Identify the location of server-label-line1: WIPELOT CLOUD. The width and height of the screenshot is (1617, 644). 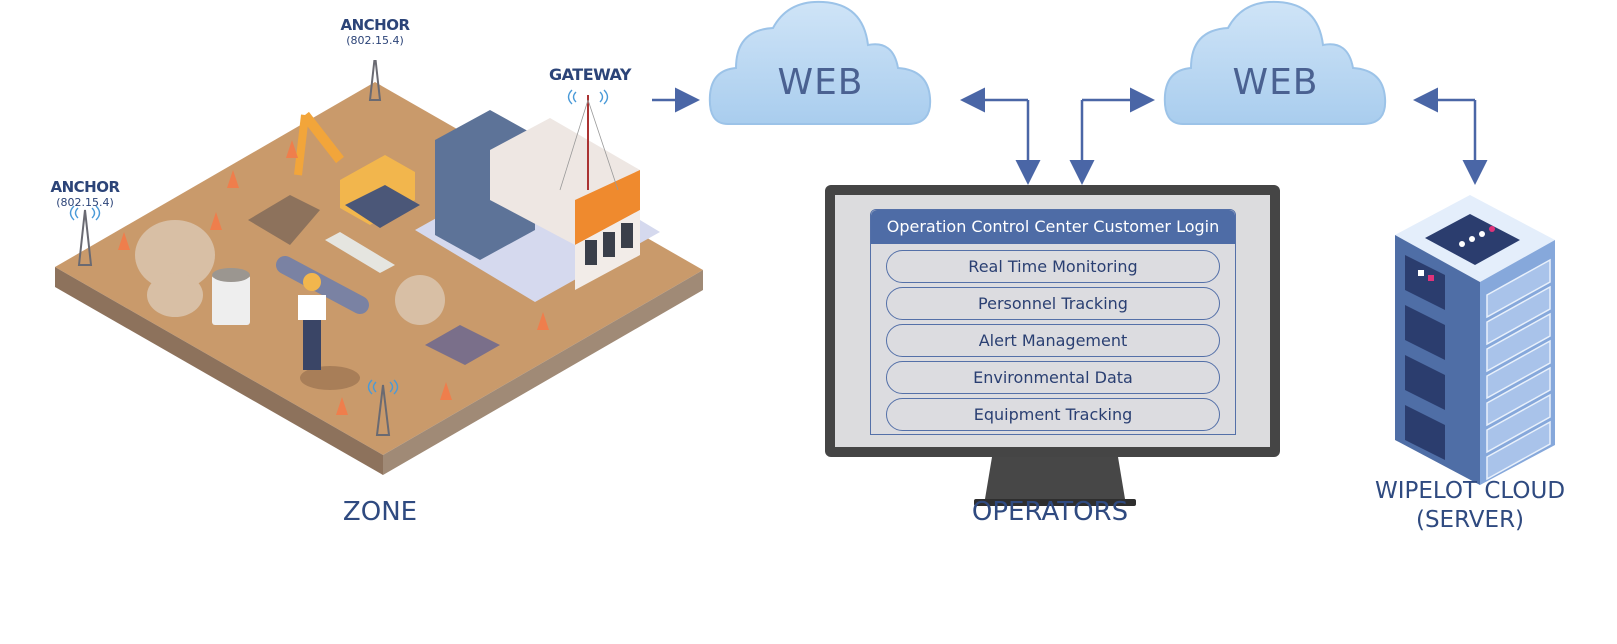
(1470, 491).